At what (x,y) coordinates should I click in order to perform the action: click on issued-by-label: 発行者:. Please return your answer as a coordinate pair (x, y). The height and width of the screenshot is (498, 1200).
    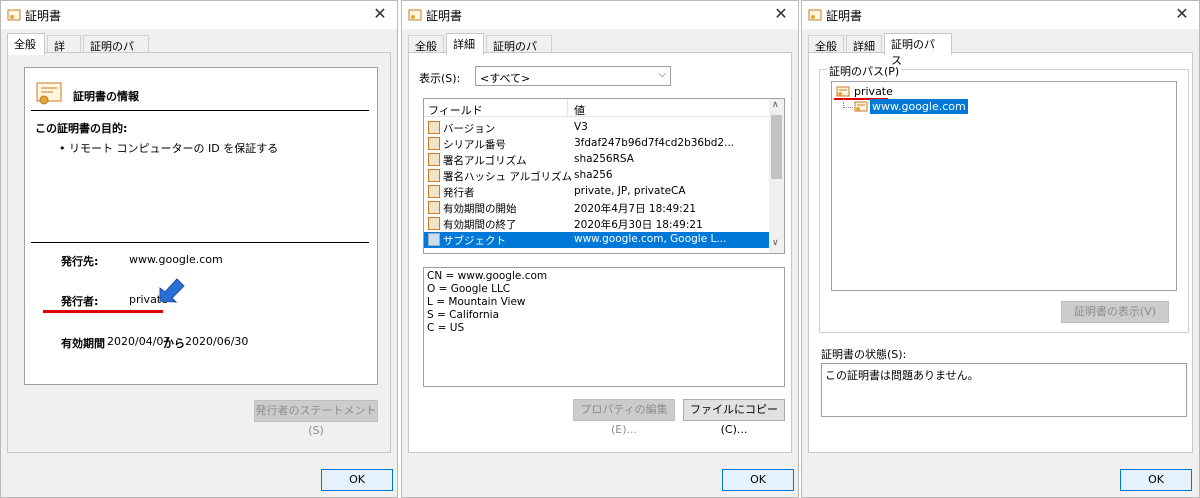
    Looking at the image, I should click on (80, 301).